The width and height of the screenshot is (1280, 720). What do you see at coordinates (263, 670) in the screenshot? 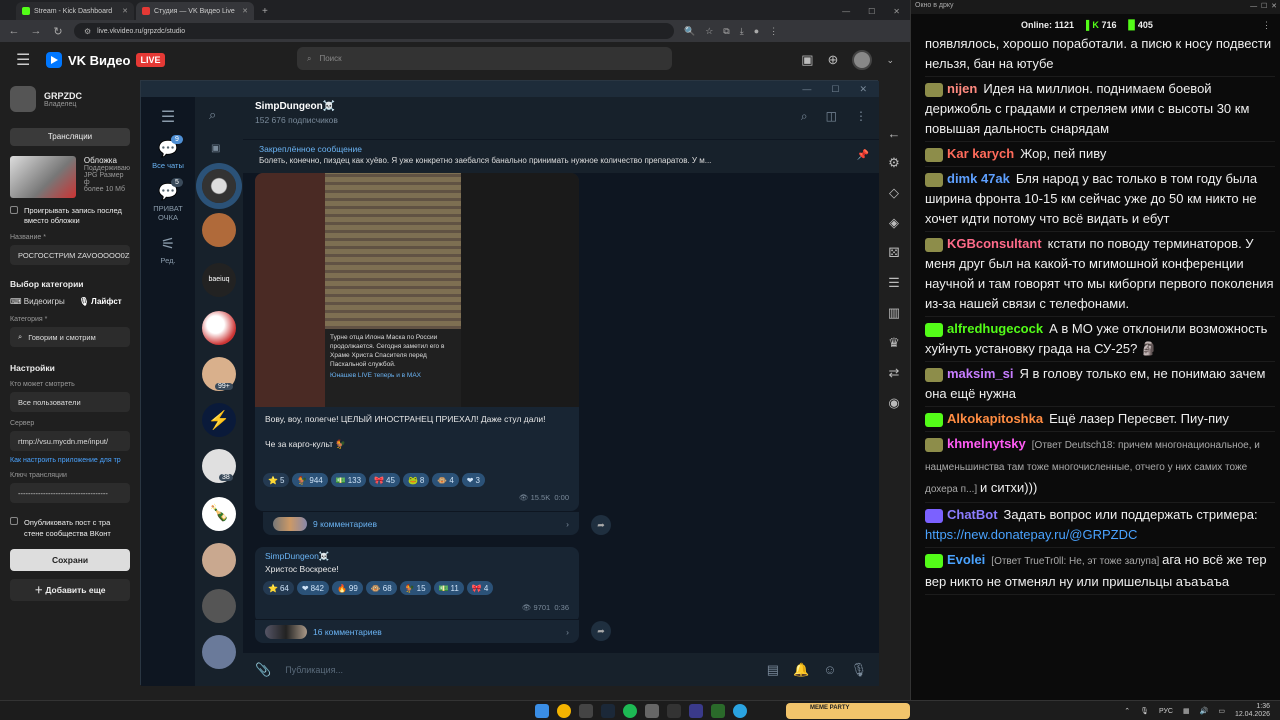
I see `attach-paperclip-icon: 📎` at bounding box center [263, 670].